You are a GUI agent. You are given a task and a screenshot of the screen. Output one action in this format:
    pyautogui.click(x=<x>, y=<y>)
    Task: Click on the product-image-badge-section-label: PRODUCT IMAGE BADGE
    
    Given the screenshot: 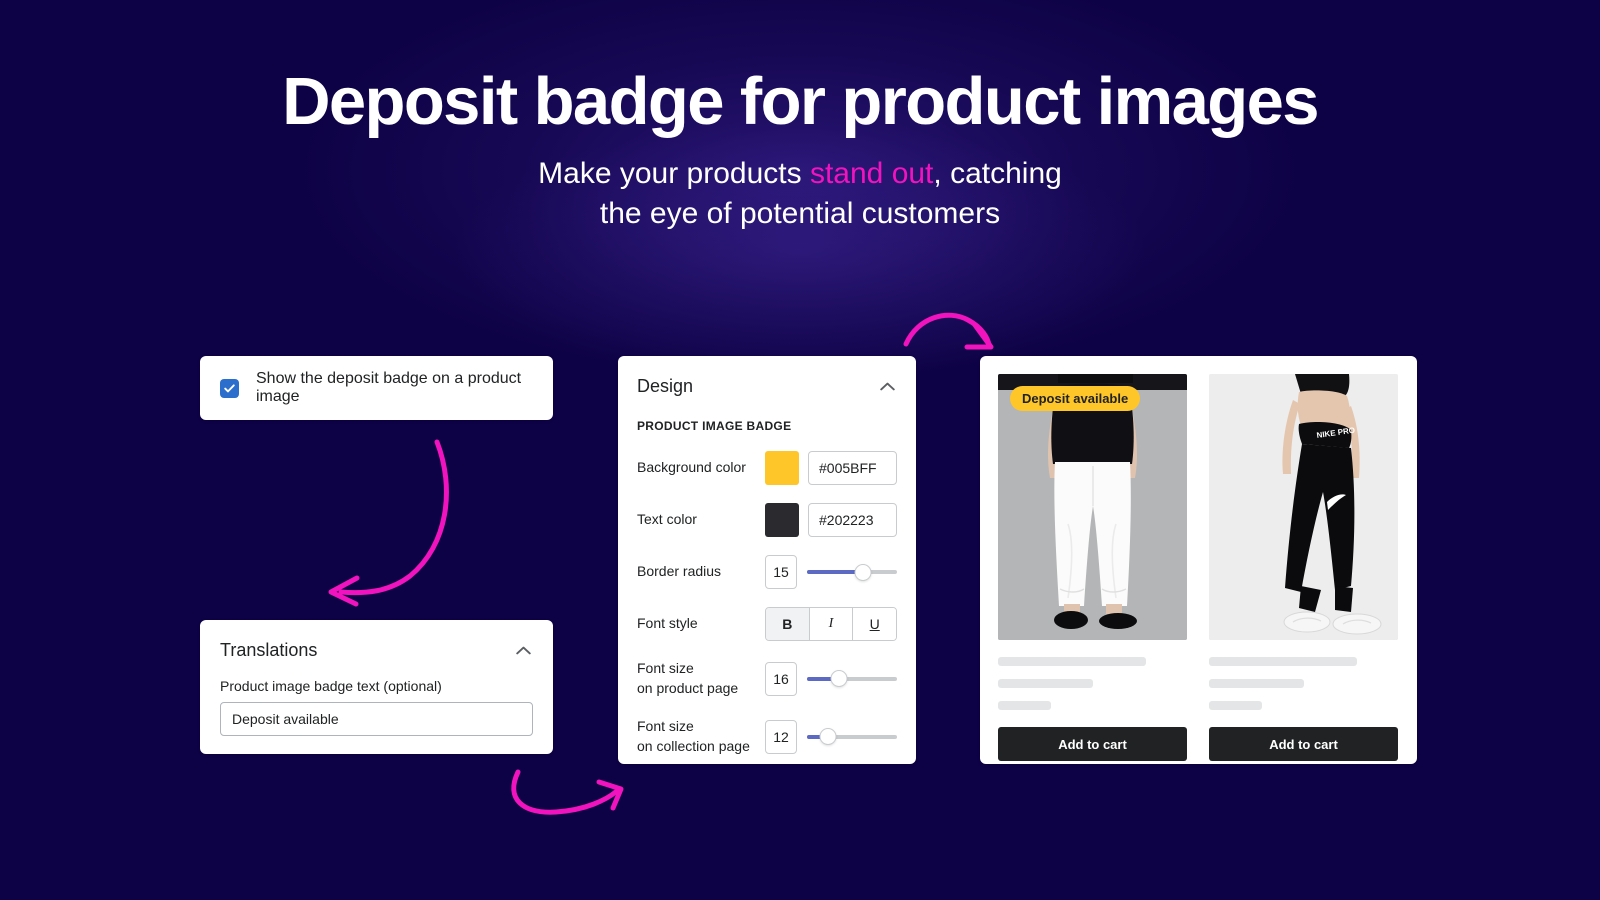 What is the action you would take?
    pyautogui.click(x=714, y=426)
    